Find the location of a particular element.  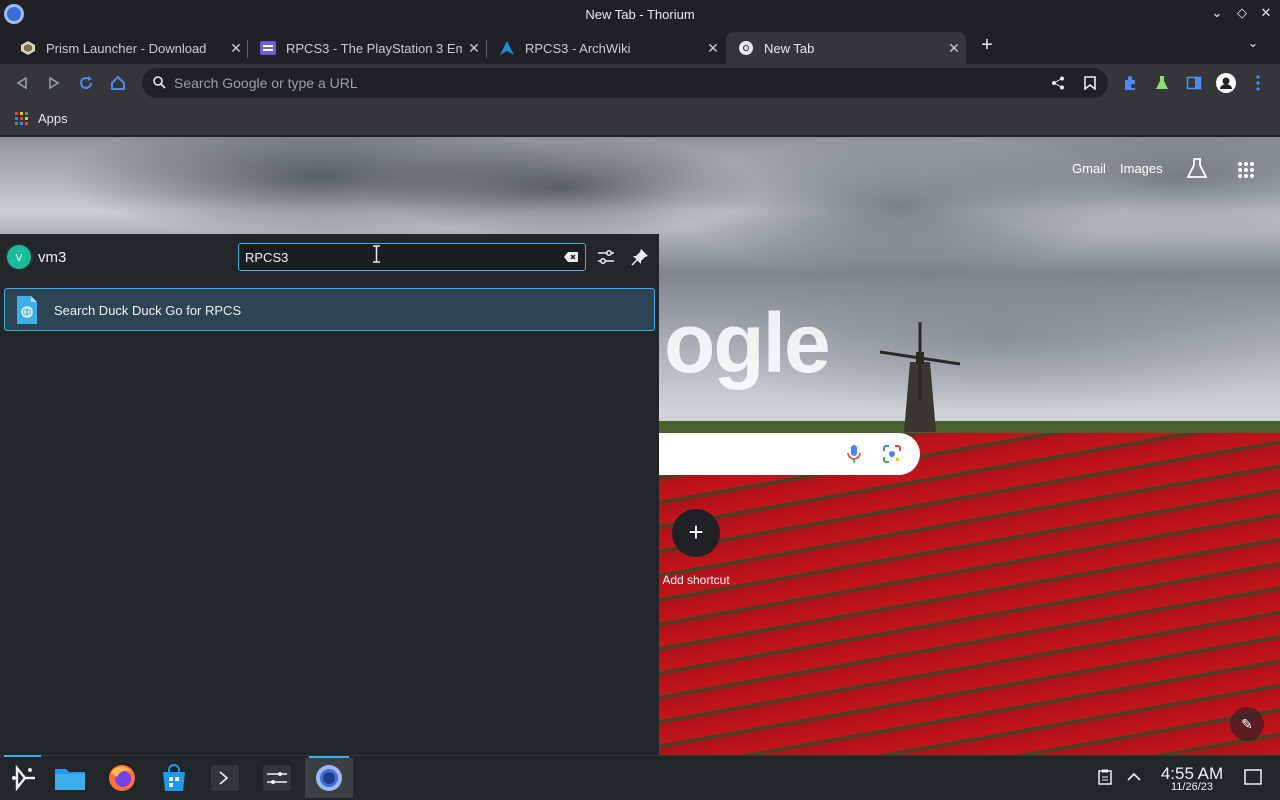

launcher-active-indicator is located at coordinates (22, 756).